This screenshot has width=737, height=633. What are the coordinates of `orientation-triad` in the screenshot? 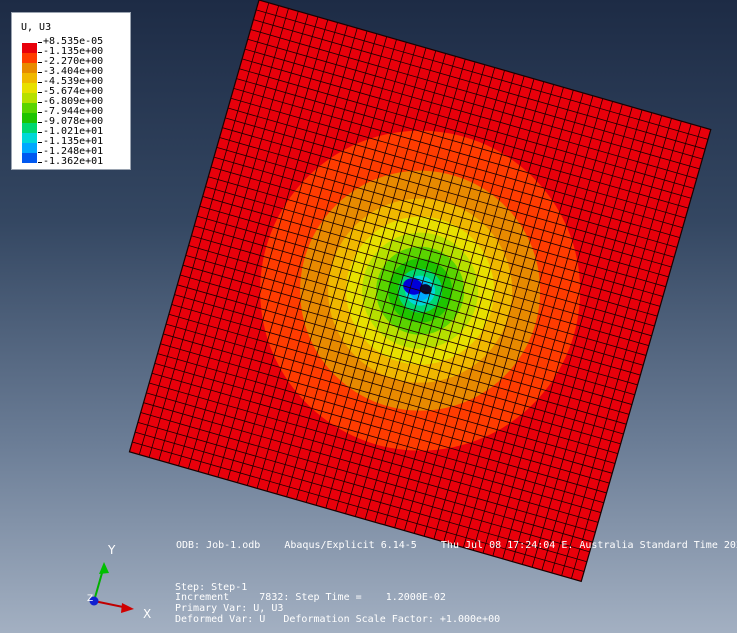 It's located at (112, 587).